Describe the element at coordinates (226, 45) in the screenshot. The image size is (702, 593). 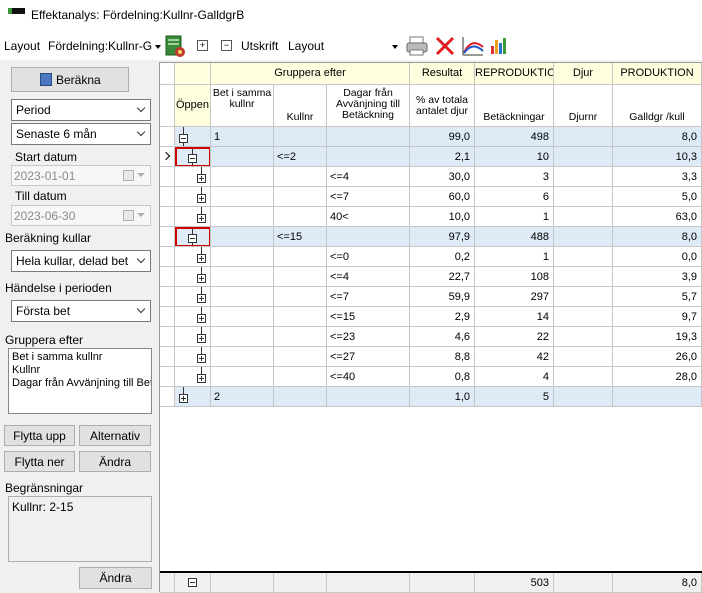
I see `collapse-all-button: −` at that location.